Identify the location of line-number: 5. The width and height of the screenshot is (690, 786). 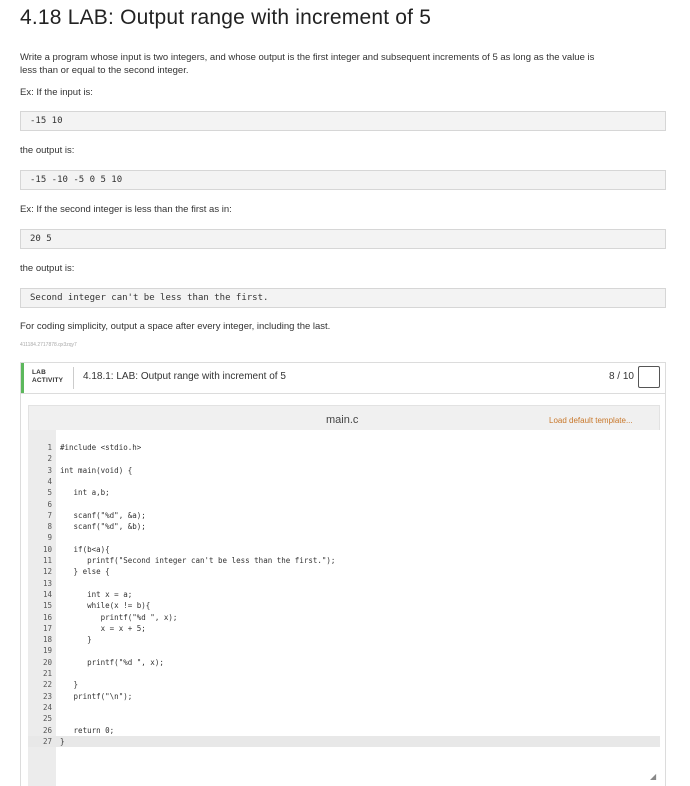
(49, 493).